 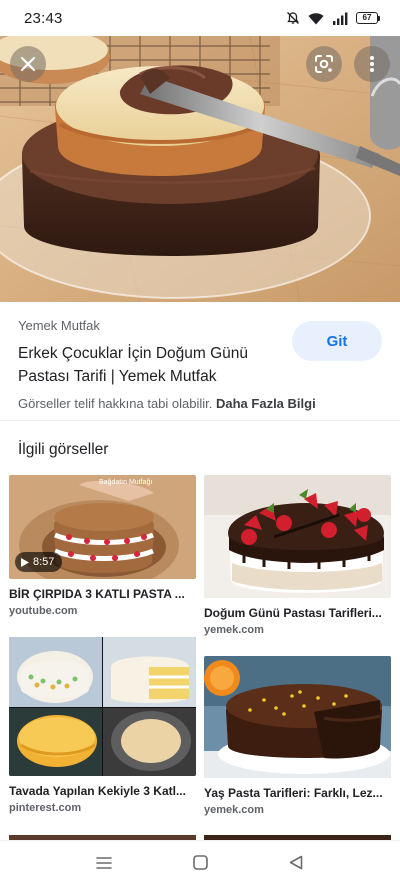 I want to click on battery-icon: 67, so click(x=368, y=18).